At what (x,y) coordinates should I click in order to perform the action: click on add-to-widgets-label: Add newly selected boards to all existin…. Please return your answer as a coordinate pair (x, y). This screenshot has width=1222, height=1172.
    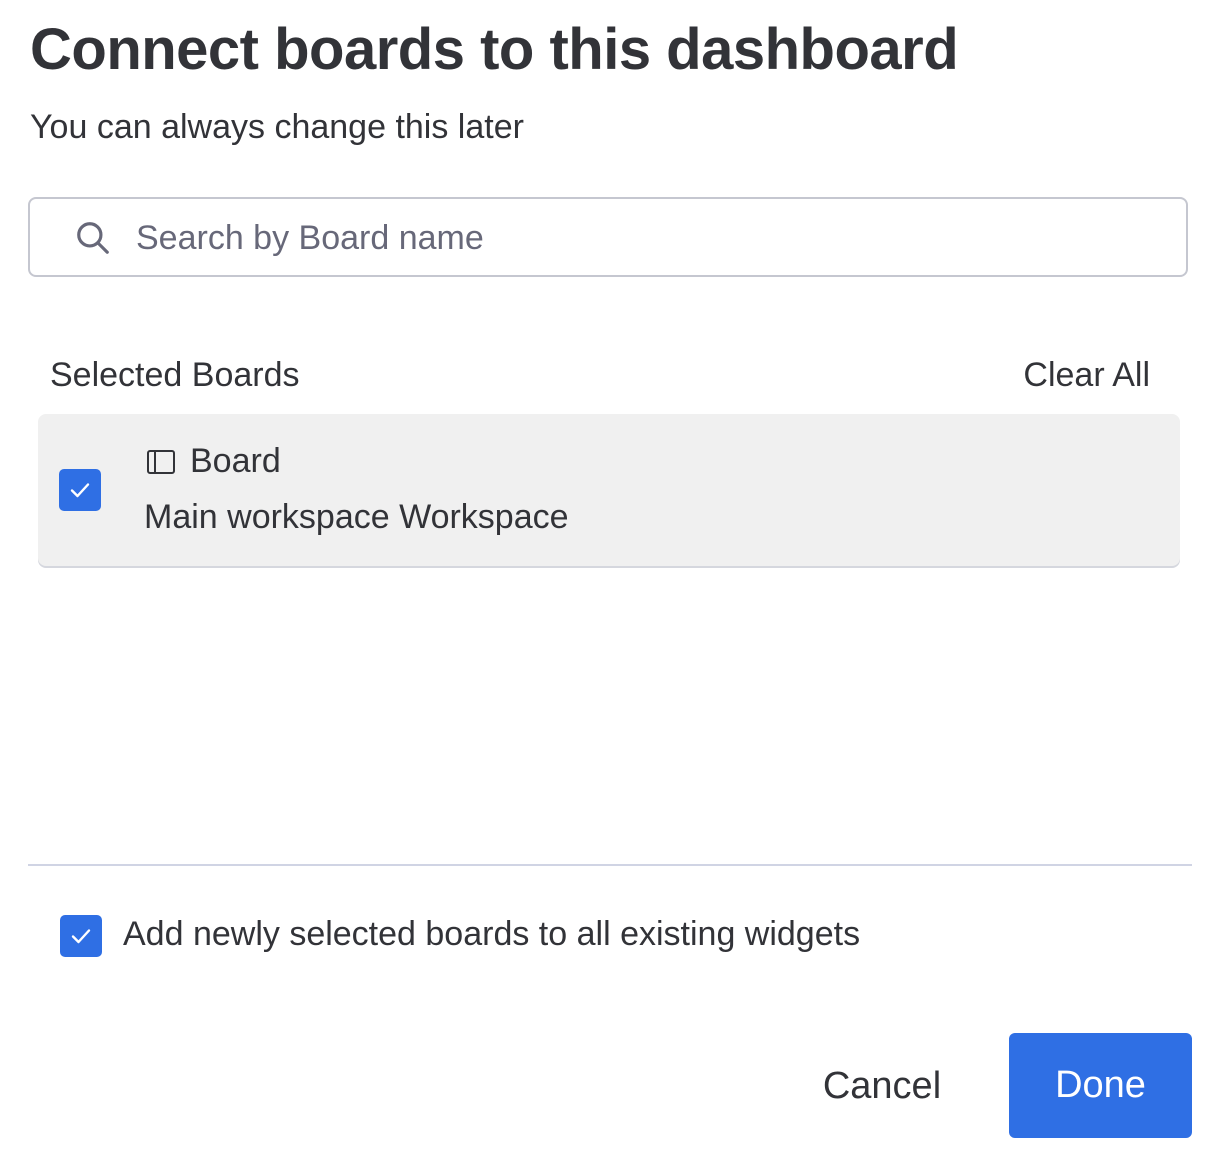
    Looking at the image, I should click on (491, 934).